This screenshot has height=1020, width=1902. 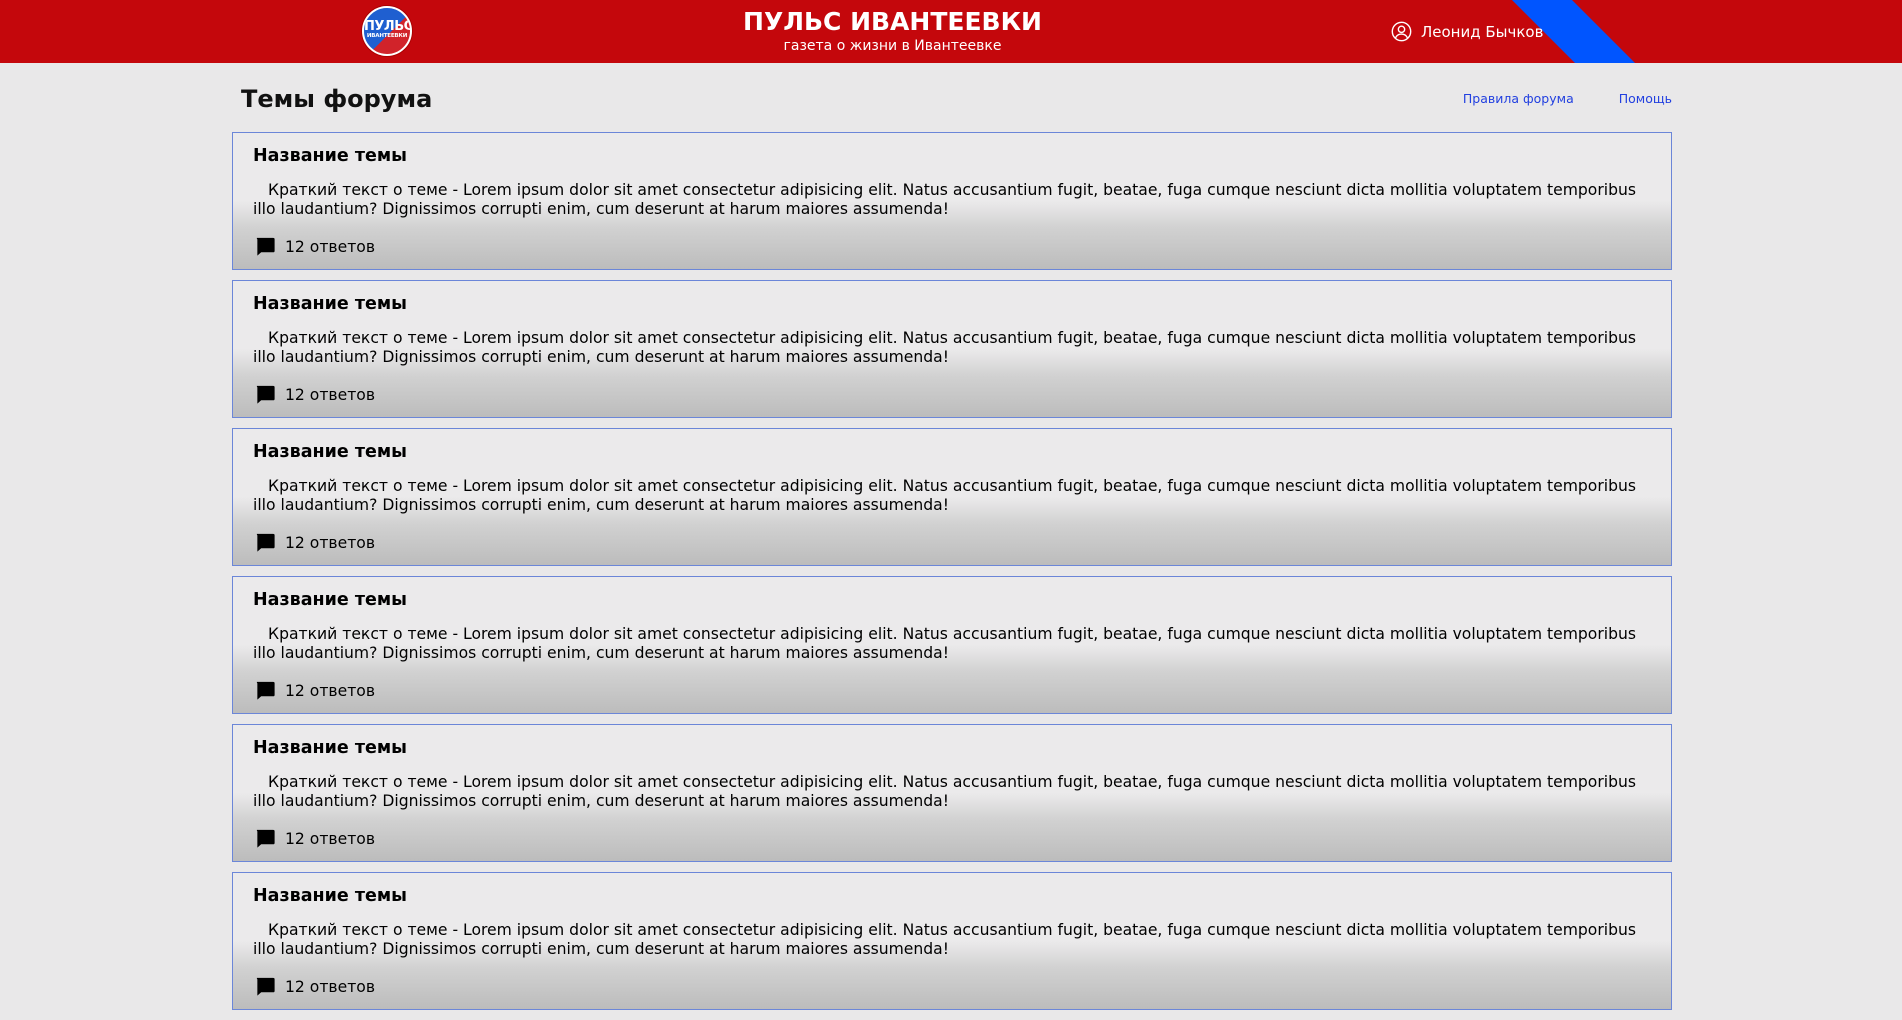 I want to click on forum-rules-link: Правила форума, so click(x=1518, y=99).